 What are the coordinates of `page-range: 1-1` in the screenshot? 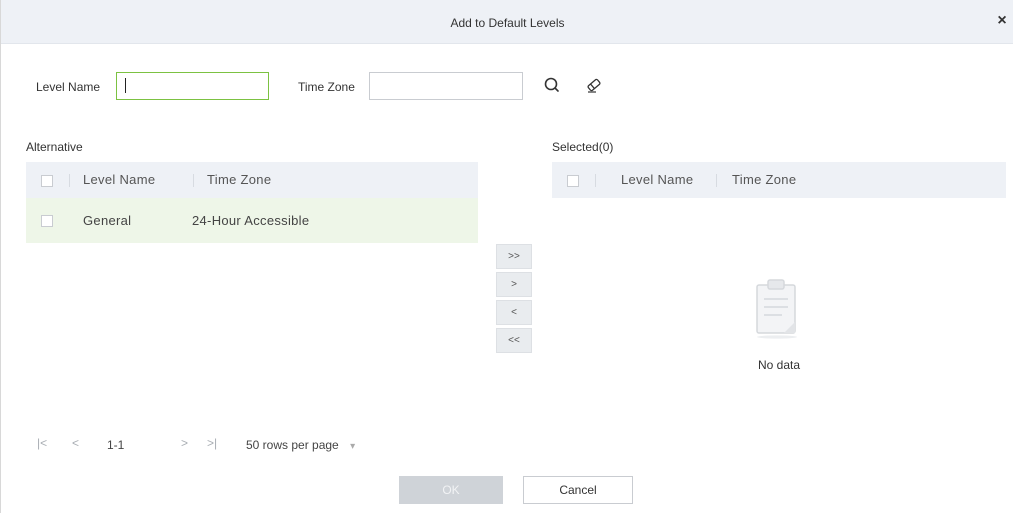 It's located at (116, 445).